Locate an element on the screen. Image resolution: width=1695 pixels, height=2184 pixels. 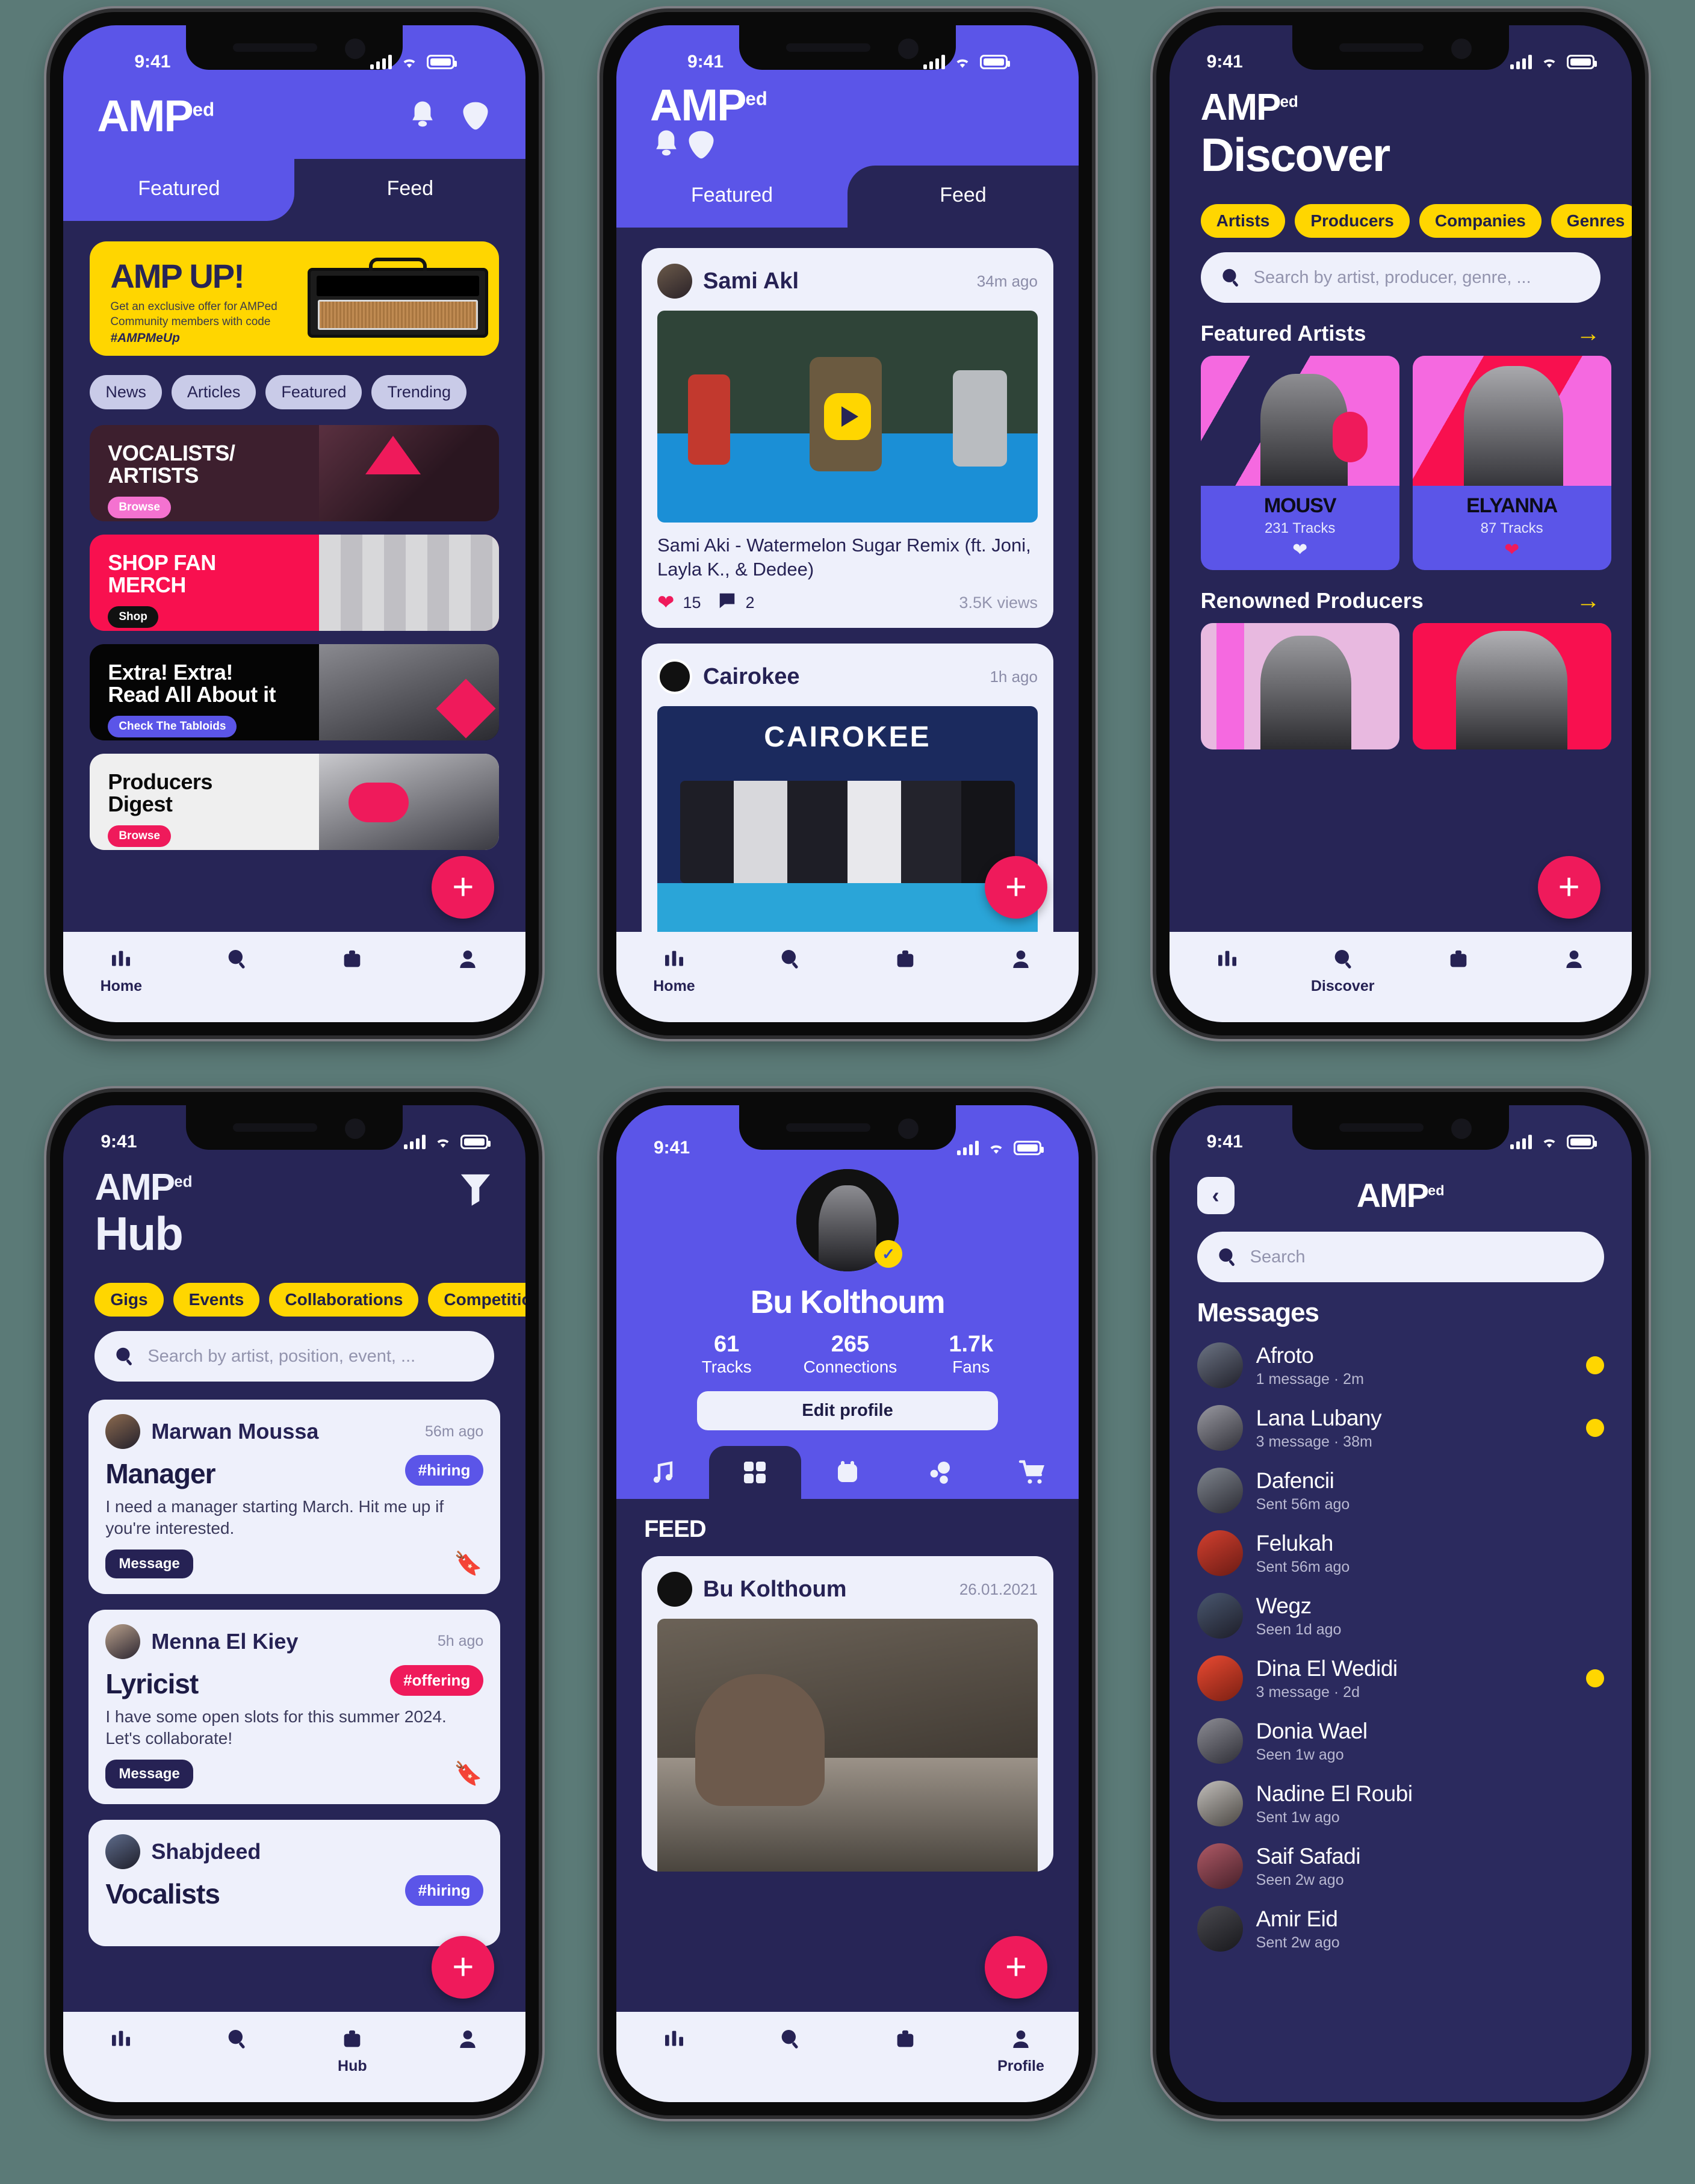
message-list-item: Amir Eid Sent 2w ago is located at coordinates (1401, 1928).